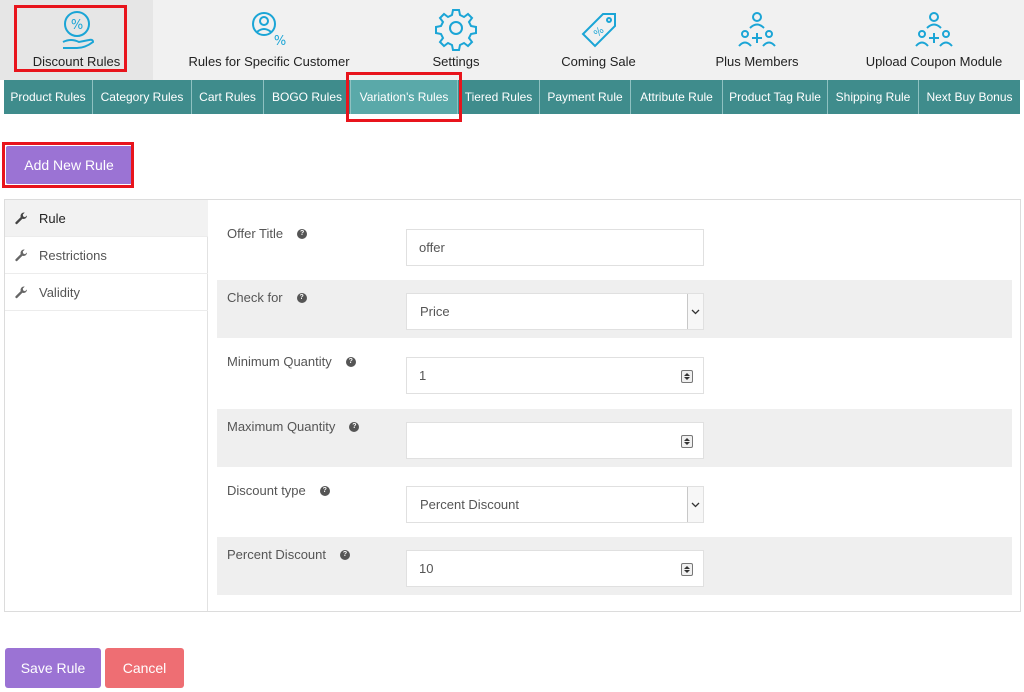 Image resolution: width=1024 pixels, height=692 pixels. Describe the element at coordinates (555, 375) in the screenshot. I see `min-qty-input: 1` at that location.